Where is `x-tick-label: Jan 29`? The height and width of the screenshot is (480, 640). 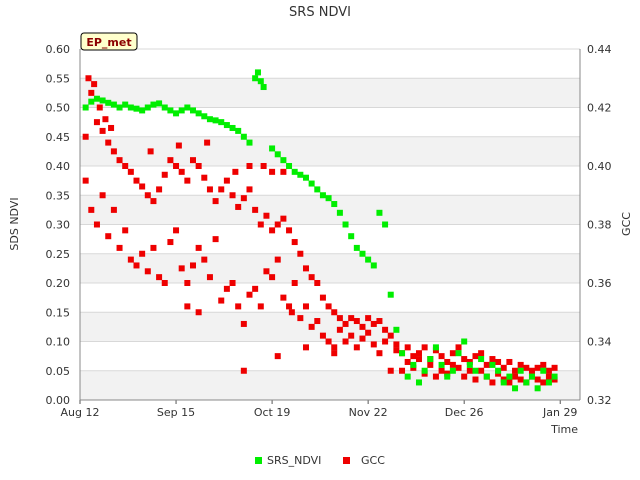
x-tick-label: Jan 29 is located at coordinates (559, 412).